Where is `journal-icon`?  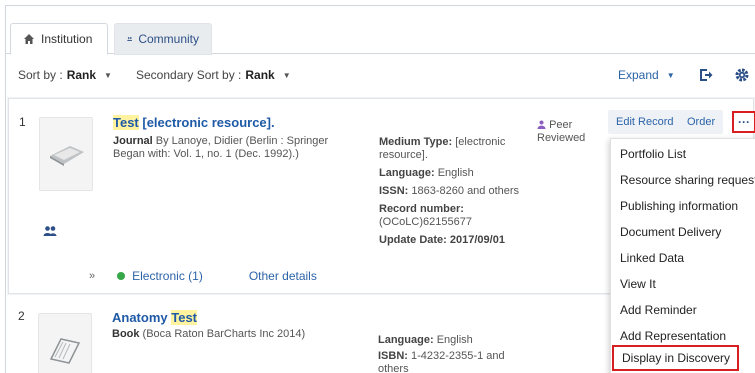 journal-icon is located at coordinates (67, 156).